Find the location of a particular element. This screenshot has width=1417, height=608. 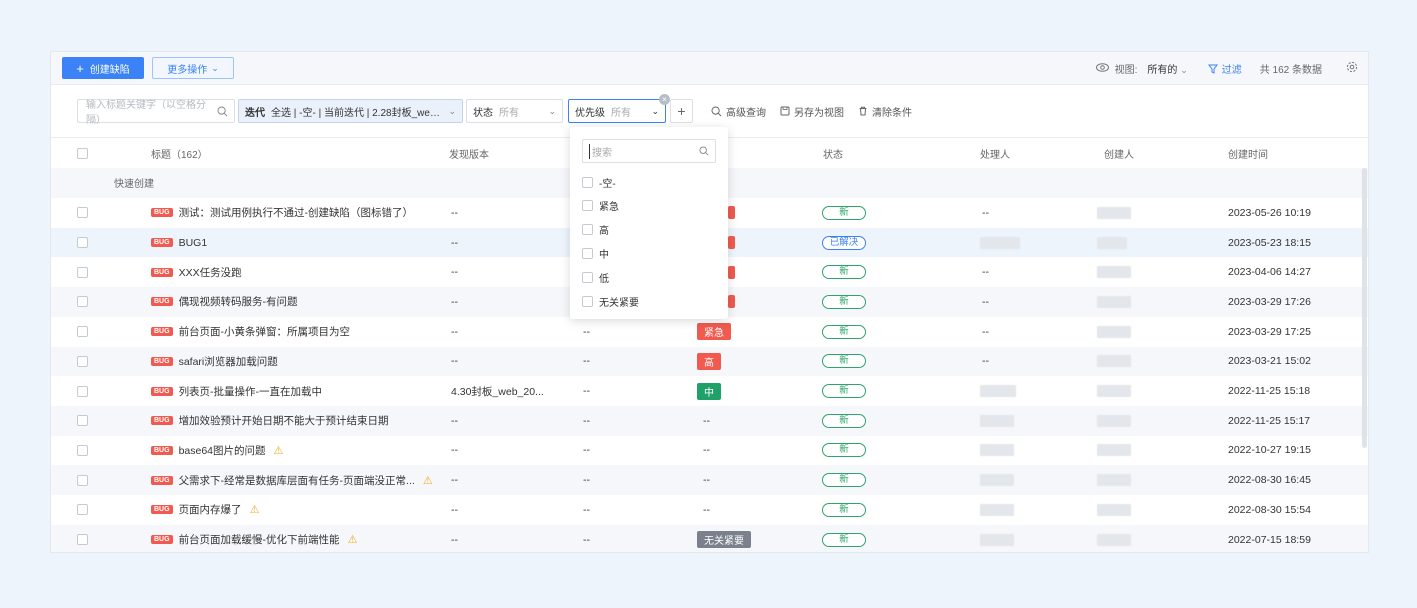

view-select: 所有的 ⌄ is located at coordinates (1167, 68).